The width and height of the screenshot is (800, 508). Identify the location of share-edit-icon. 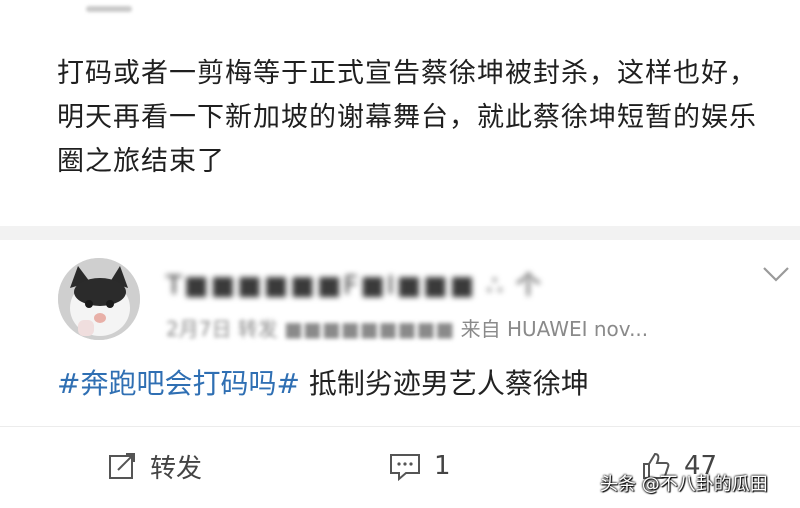
(122, 466).